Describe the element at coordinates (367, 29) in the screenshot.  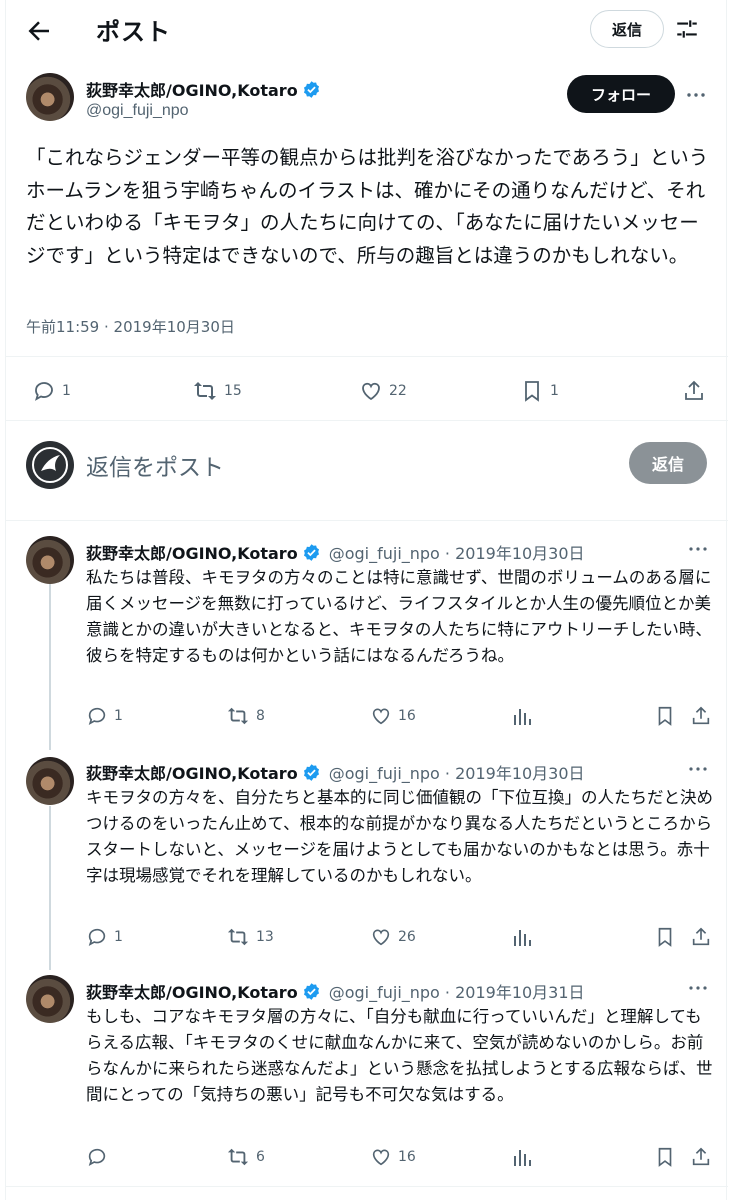
I see `top-bar: ポスト 返信` at that location.